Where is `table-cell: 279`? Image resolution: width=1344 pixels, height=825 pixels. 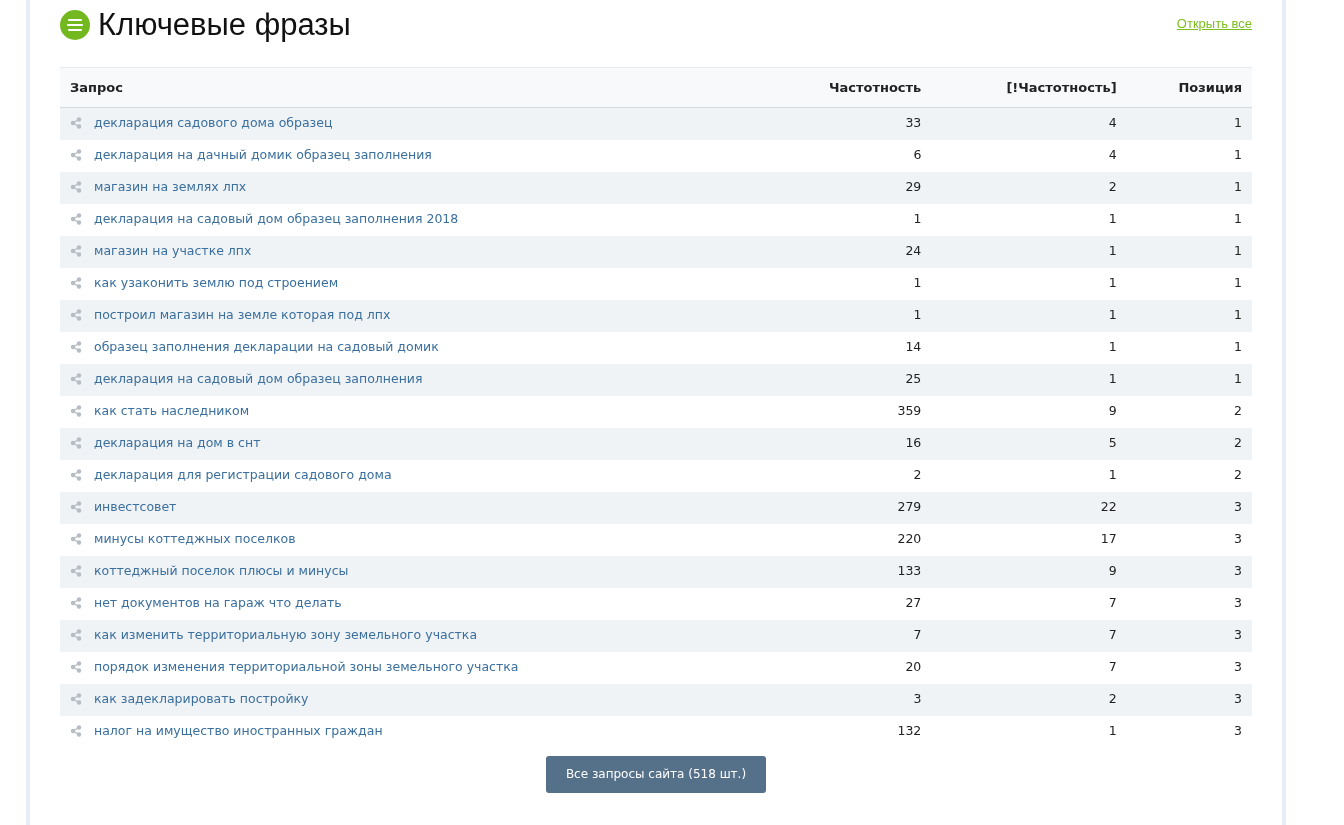 table-cell: 279 is located at coordinates (909, 507).